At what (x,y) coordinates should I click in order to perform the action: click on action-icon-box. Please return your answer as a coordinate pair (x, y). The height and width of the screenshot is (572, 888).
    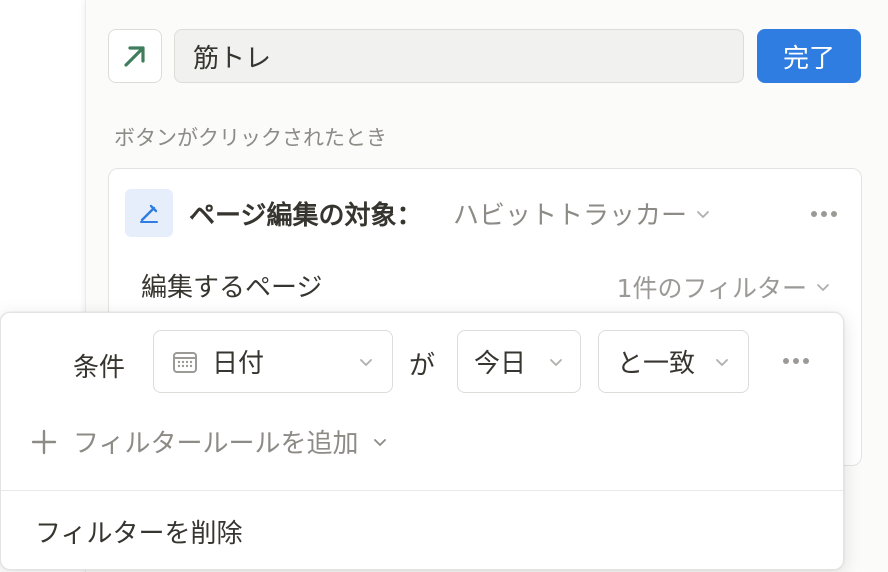
    Looking at the image, I should click on (149, 213).